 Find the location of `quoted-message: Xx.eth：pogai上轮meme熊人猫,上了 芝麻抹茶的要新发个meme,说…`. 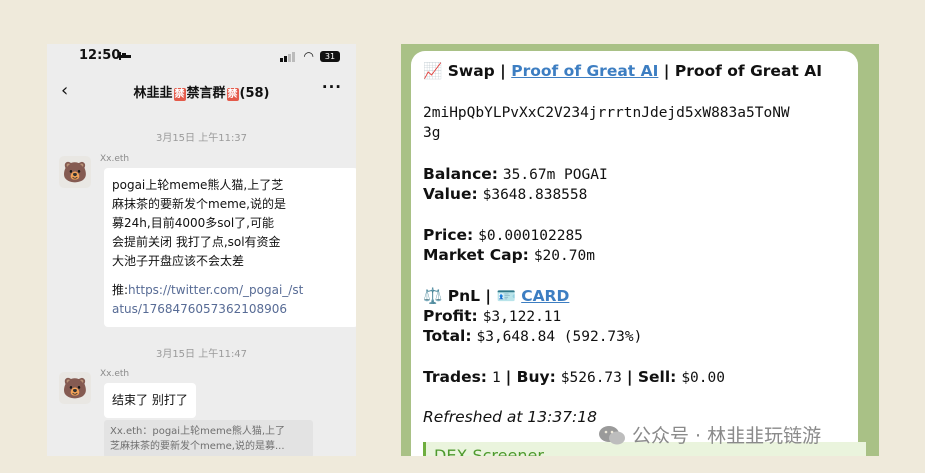

quoted-message: Xx.eth：pogai上轮meme熊人猫,上了 芝麻抹茶的要新发个meme,说… is located at coordinates (208, 438).